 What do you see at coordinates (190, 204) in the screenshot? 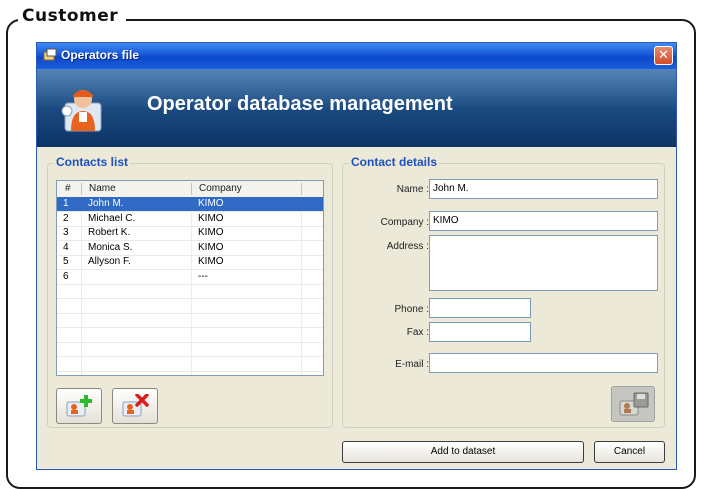
I see `table-row: 1 John M. KIMO` at bounding box center [190, 204].